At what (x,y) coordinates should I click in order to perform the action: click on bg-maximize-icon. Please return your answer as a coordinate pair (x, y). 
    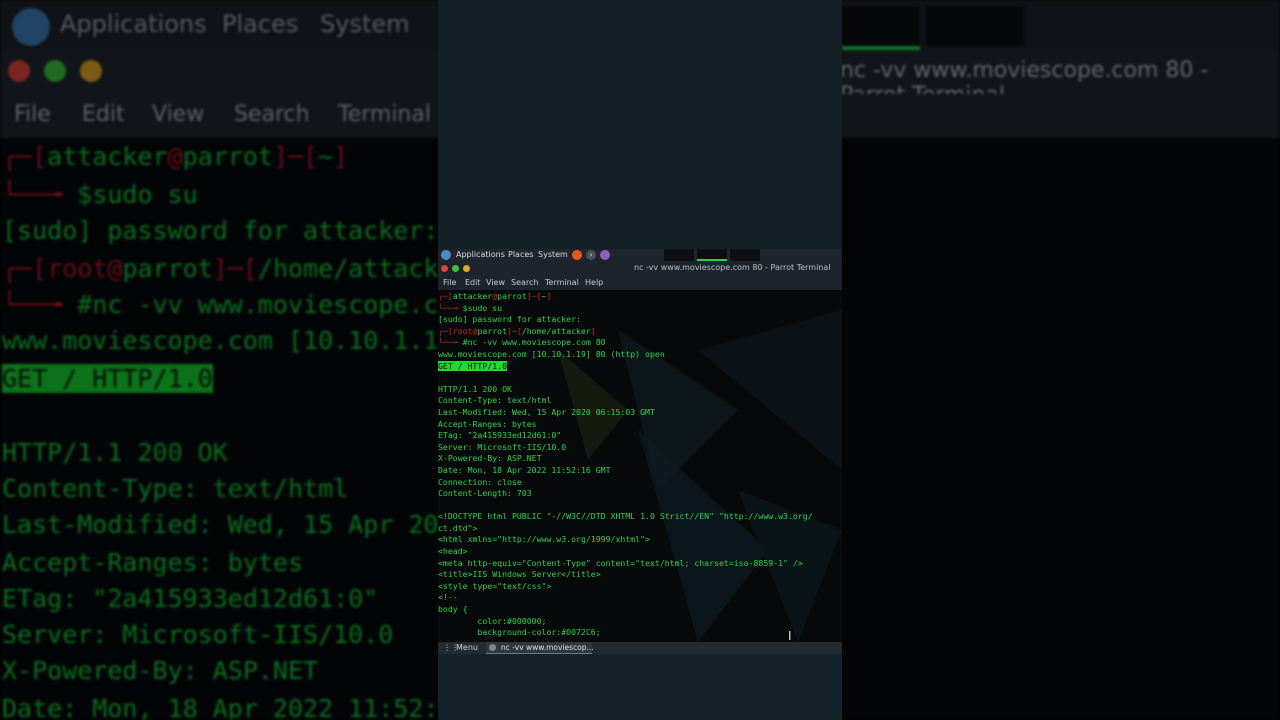
    Looking at the image, I should click on (91, 71).